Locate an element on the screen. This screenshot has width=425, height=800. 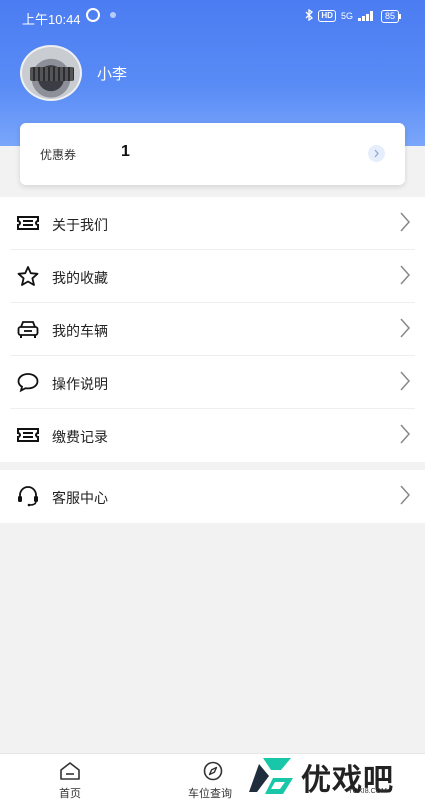
avatar-keyboard-photo is located at coordinates (52, 74).